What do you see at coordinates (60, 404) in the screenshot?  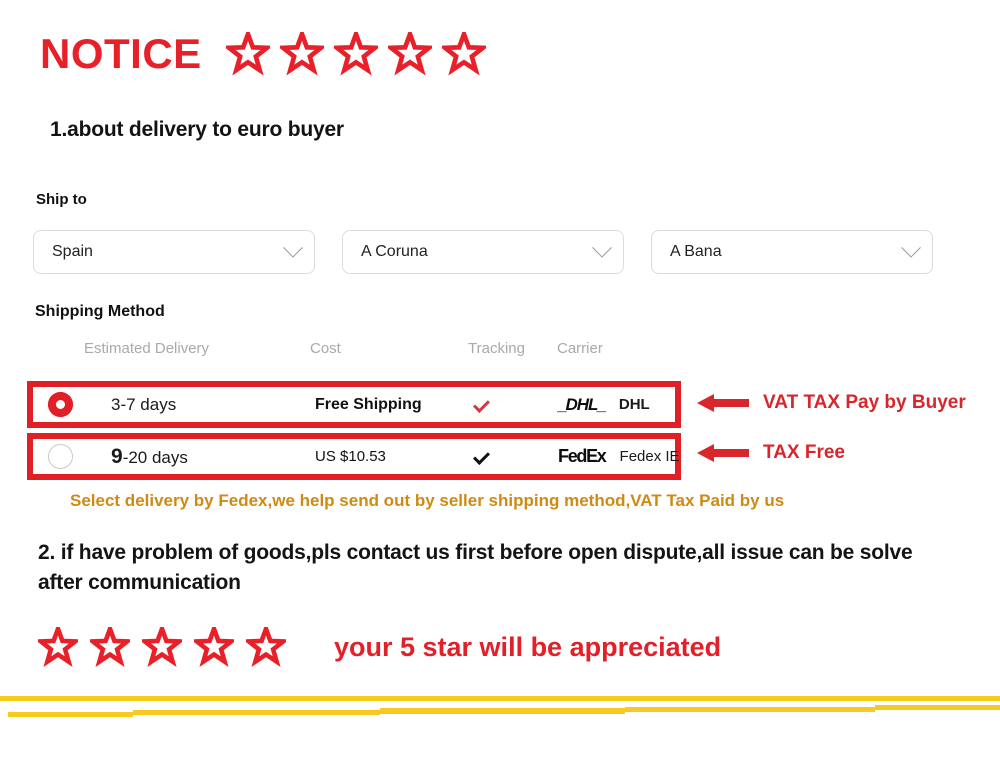 I see `radio-button-selected` at bounding box center [60, 404].